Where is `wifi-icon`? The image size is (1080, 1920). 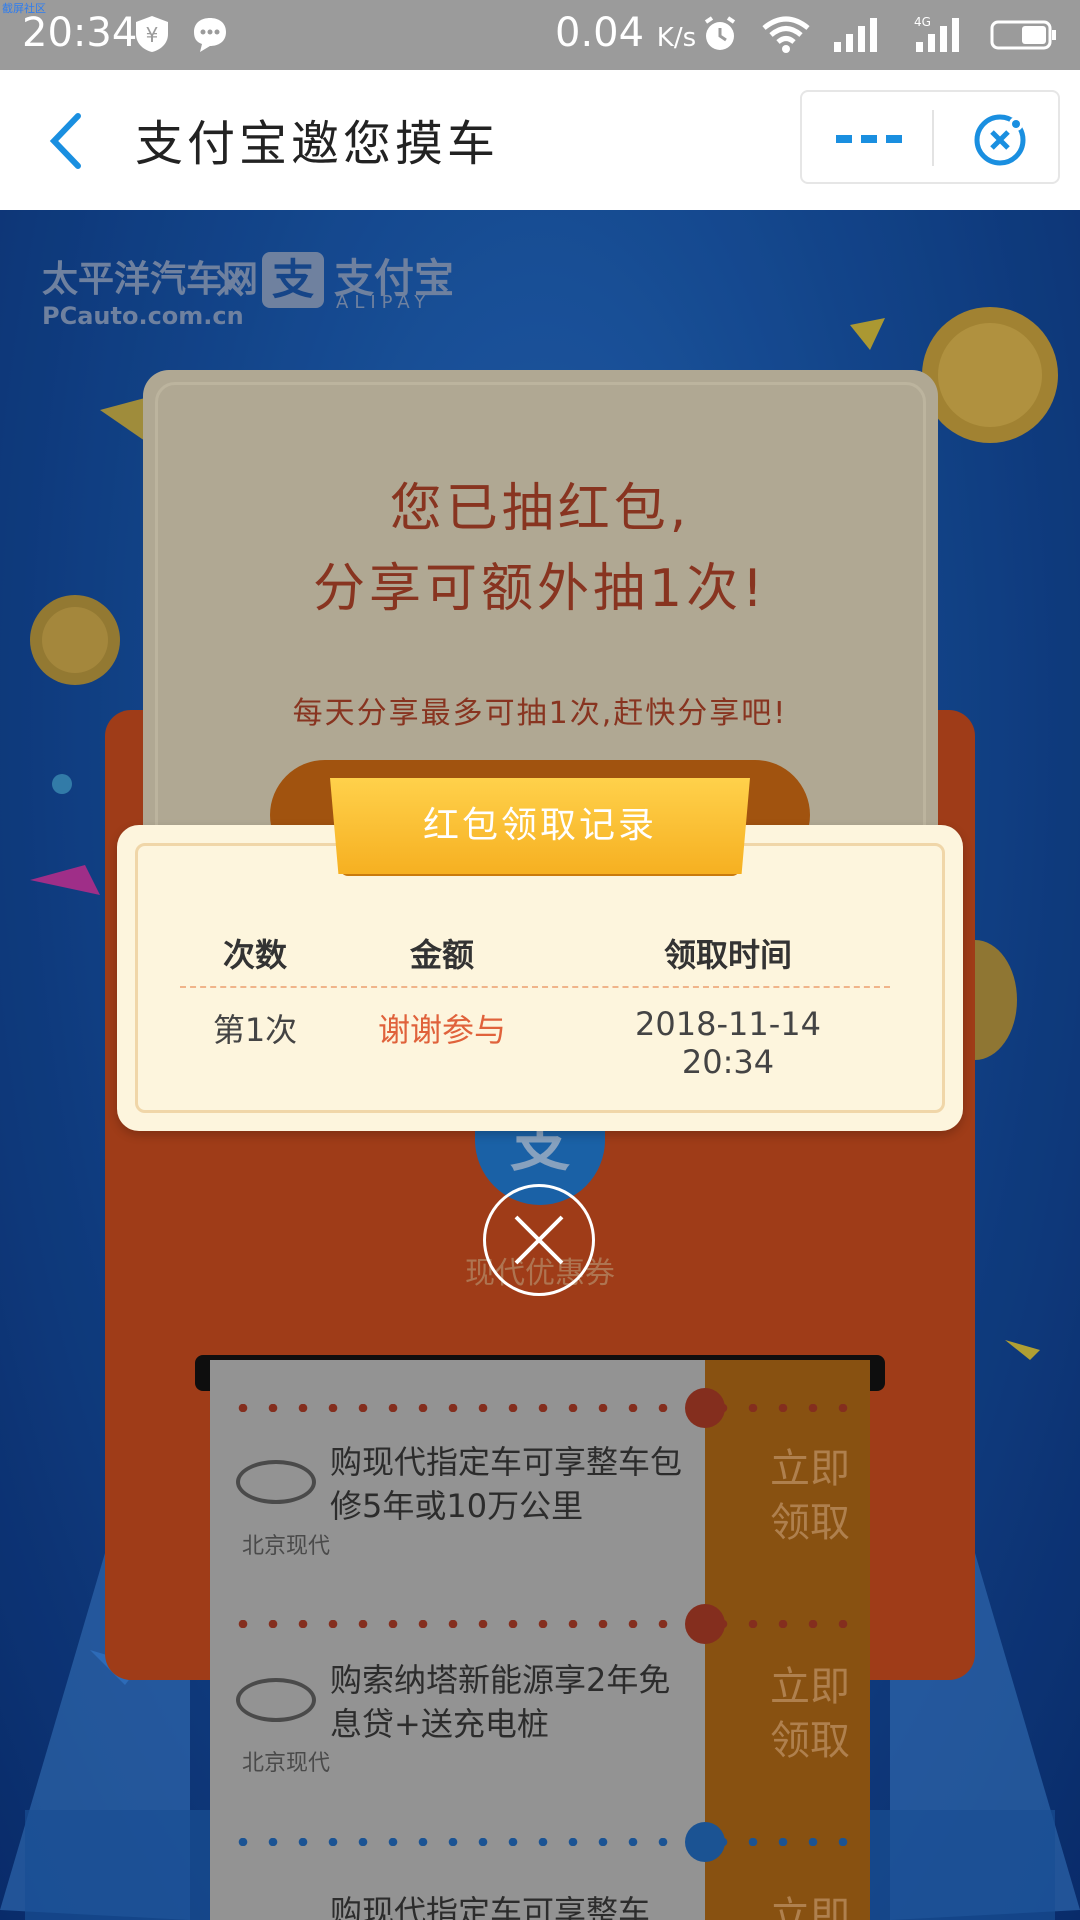
wifi-icon is located at coordinates (786, 34).